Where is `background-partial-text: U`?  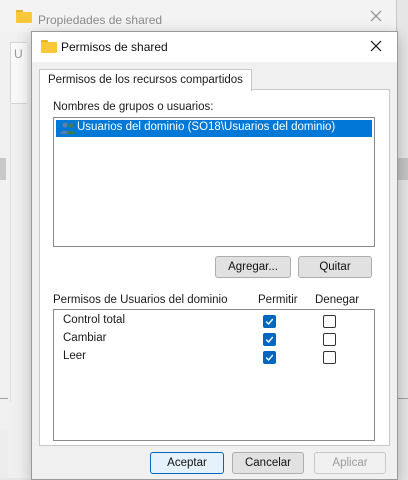 background-partial-text: U is located at coordinates (18, 54).